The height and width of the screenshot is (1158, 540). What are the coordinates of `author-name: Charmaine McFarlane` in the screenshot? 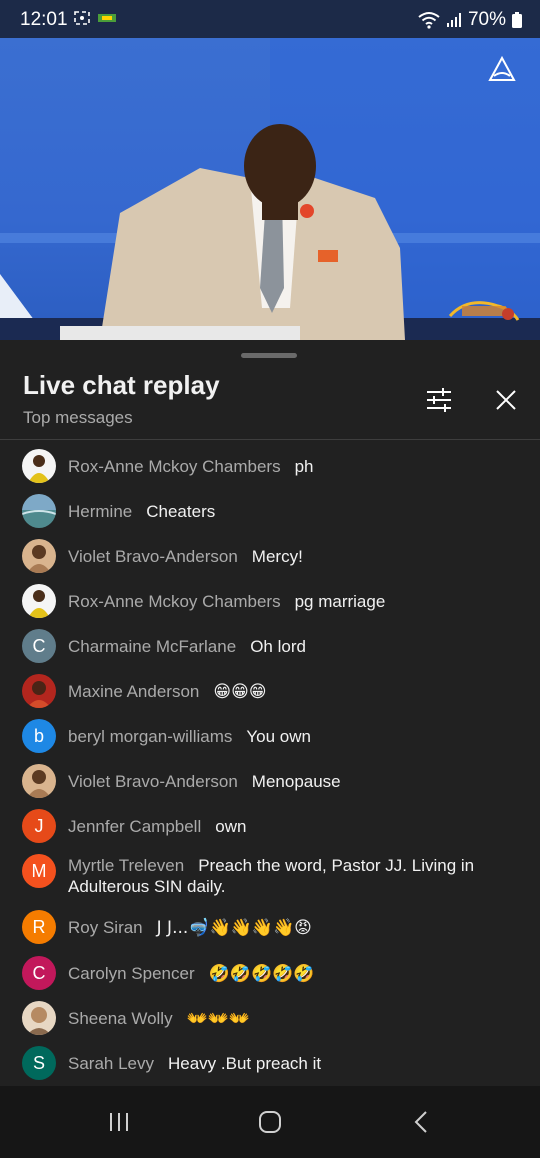 It's located at (152, 646).